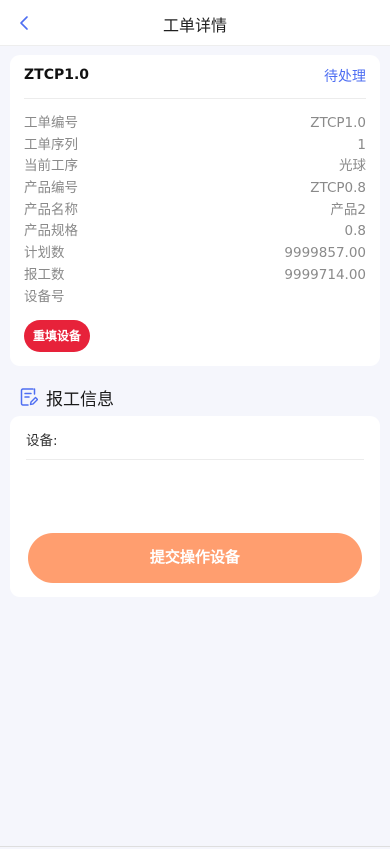 This screenshot has height=849, width=390. Describe the element at coordinates (355, 231) in the screenshot. I see `info-value: 0.8` at that location.